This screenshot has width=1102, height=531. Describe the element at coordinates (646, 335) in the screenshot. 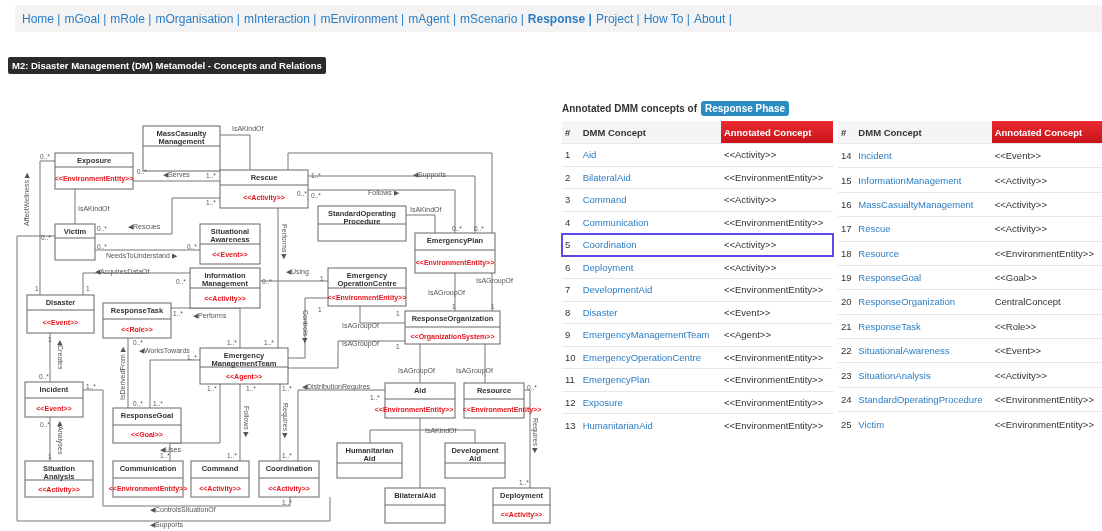

I see `concept-link: EmergencyManagementTeam` at that location.